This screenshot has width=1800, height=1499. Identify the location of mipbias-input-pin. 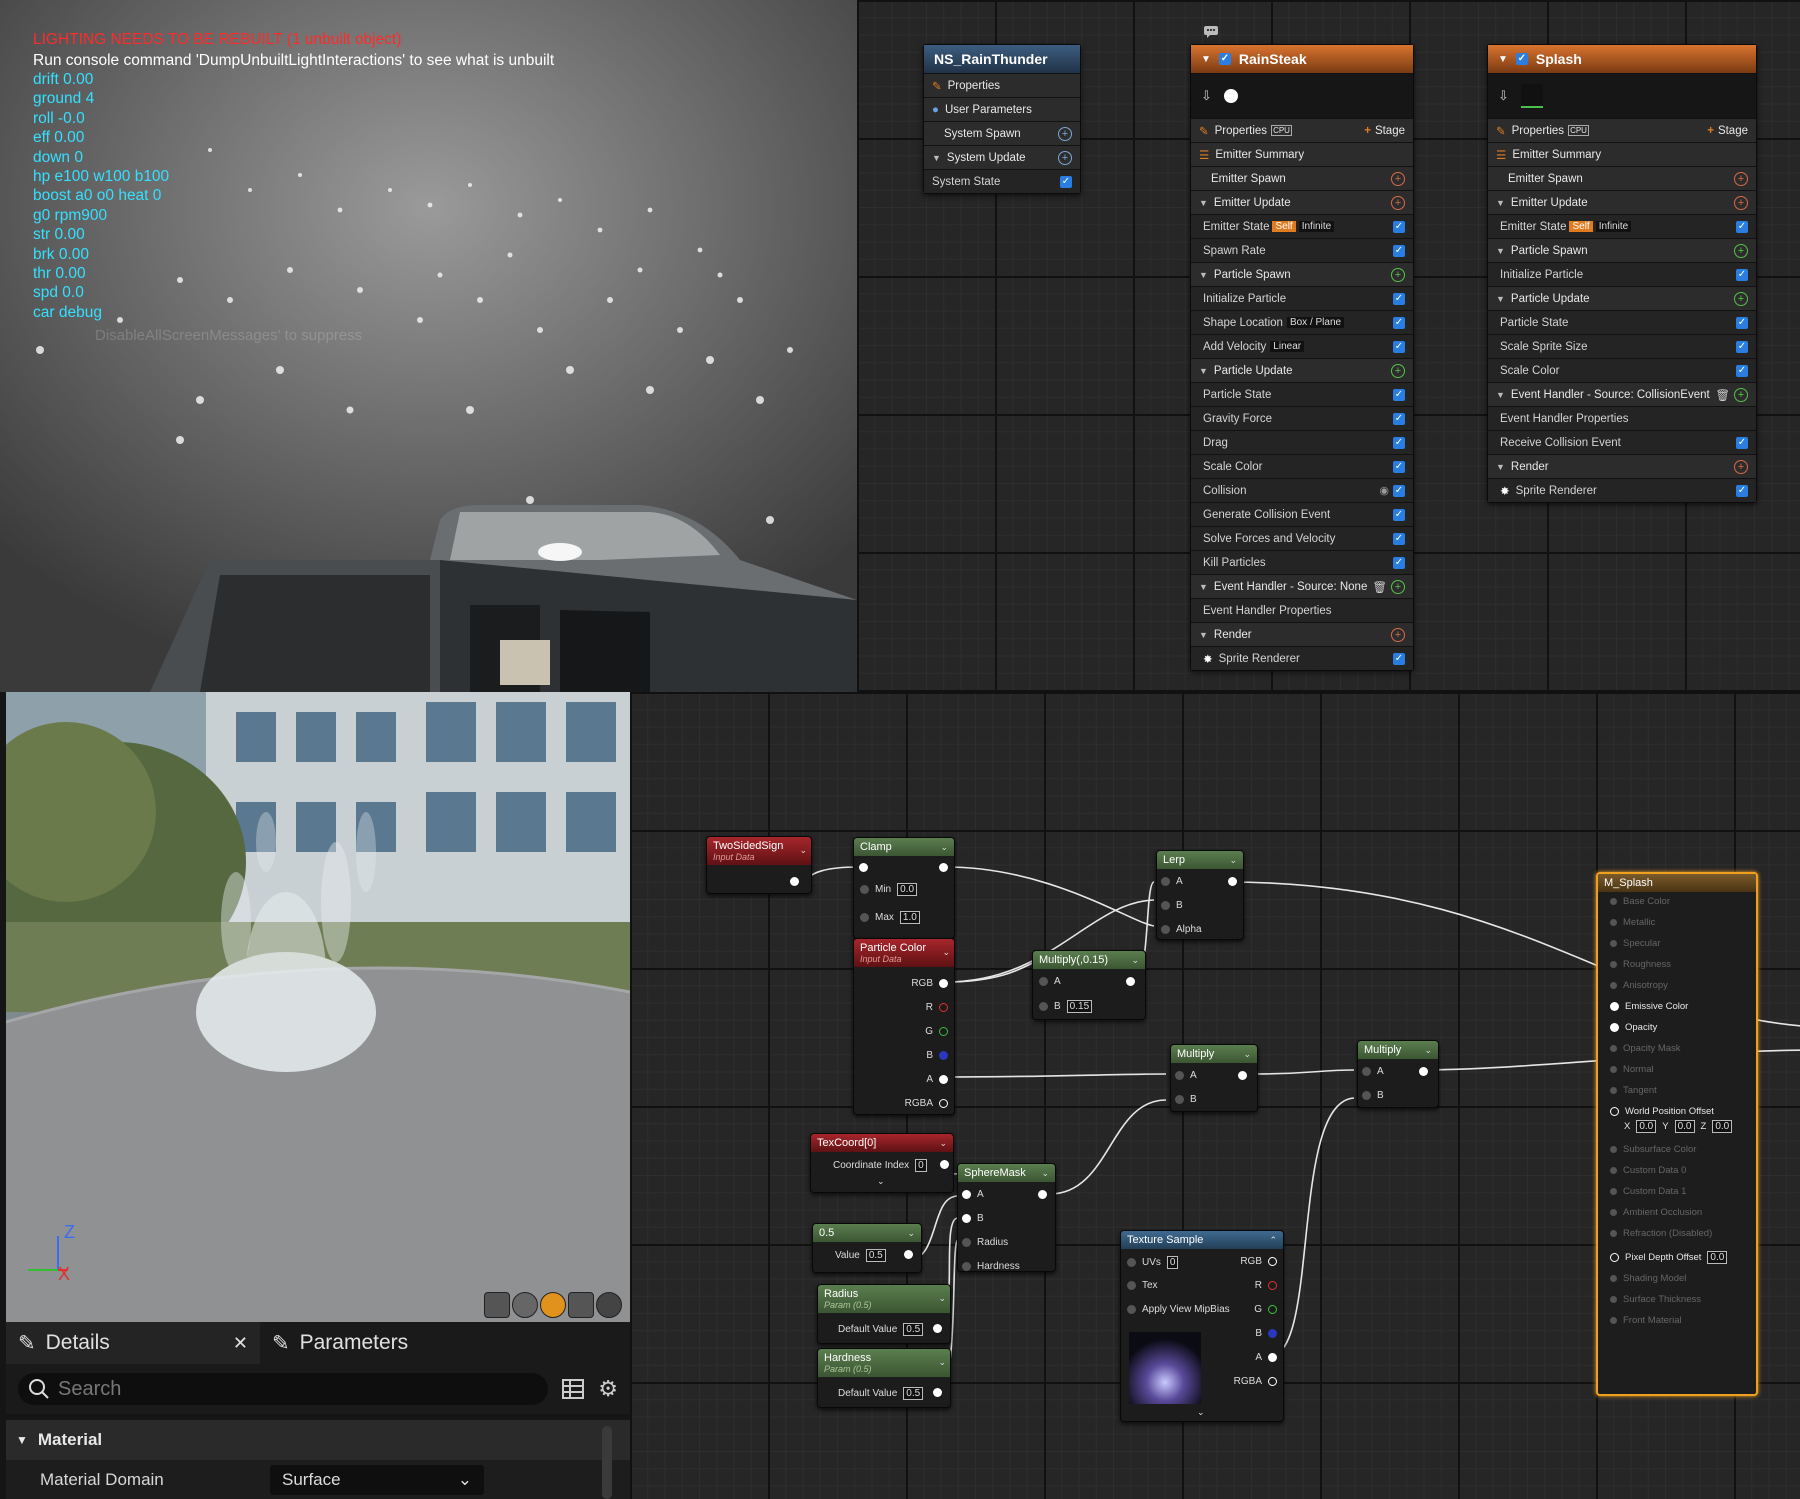
(1131, 1309).